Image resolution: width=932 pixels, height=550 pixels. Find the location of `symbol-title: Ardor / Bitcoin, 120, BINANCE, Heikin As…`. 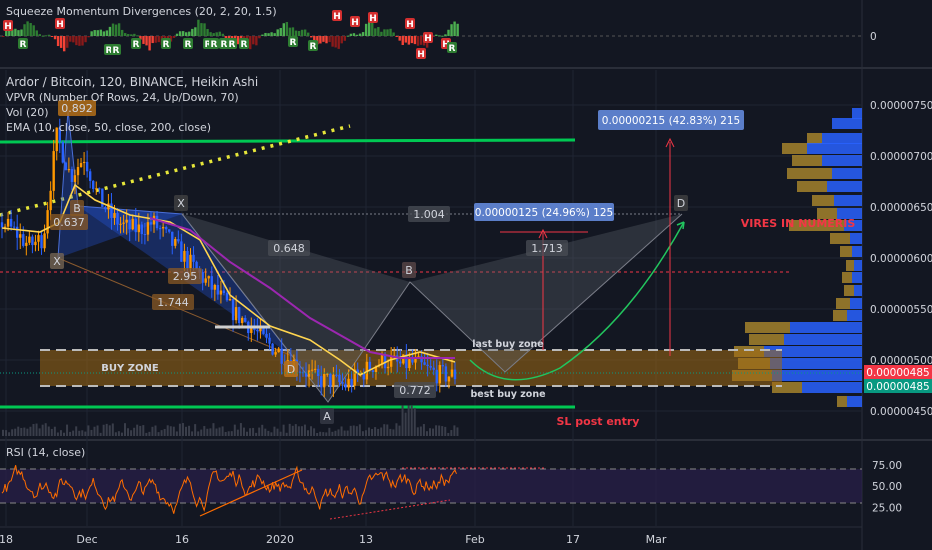

symbol-title: Ardor / Bitcoin, 120, BINANCE, Heikin As… is located at coordinates (132, 82).